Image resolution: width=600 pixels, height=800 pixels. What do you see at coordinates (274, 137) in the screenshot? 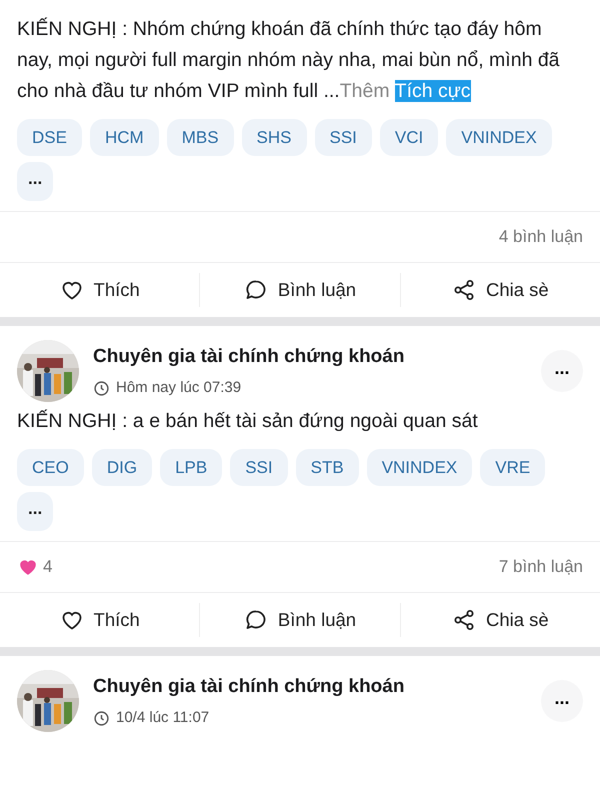
I see `ticker-tag: SHS` at bounding box center [274, 137].